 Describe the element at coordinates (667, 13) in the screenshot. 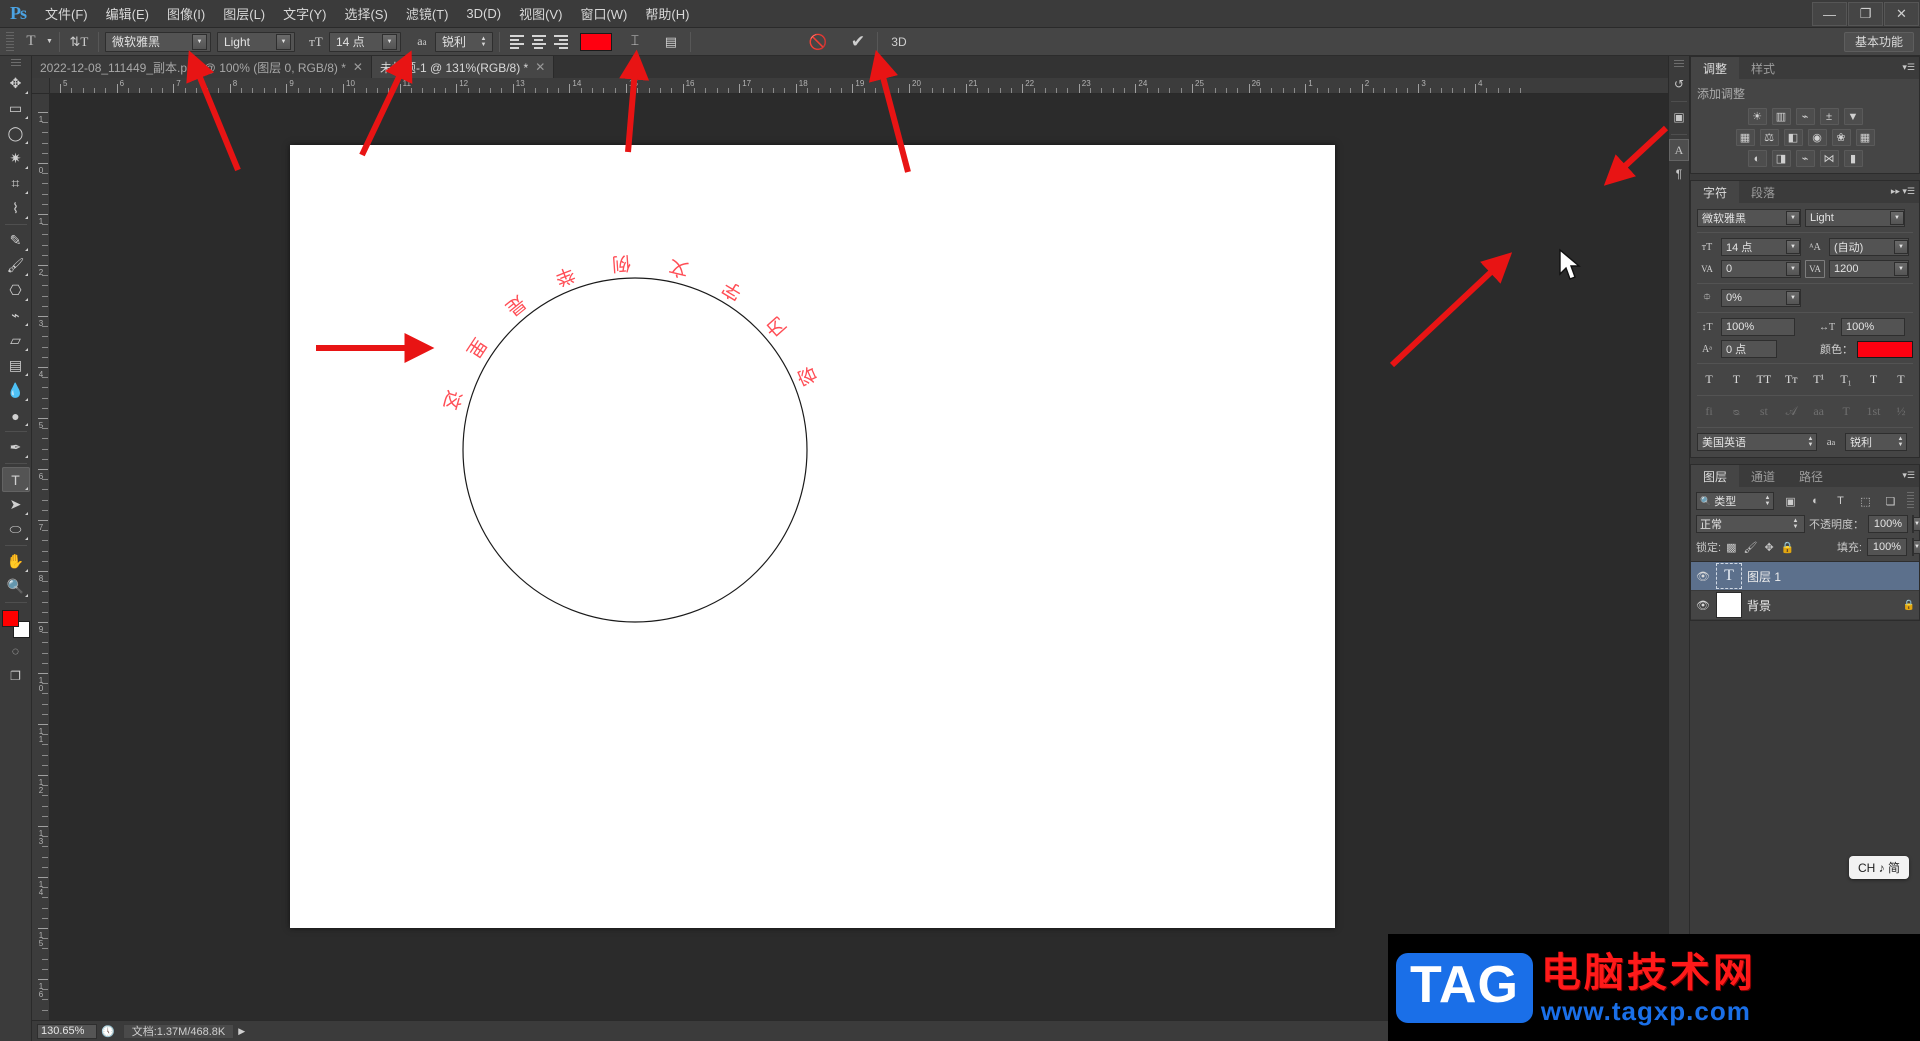

I see `menu-help: 帮助(H)` at that location.